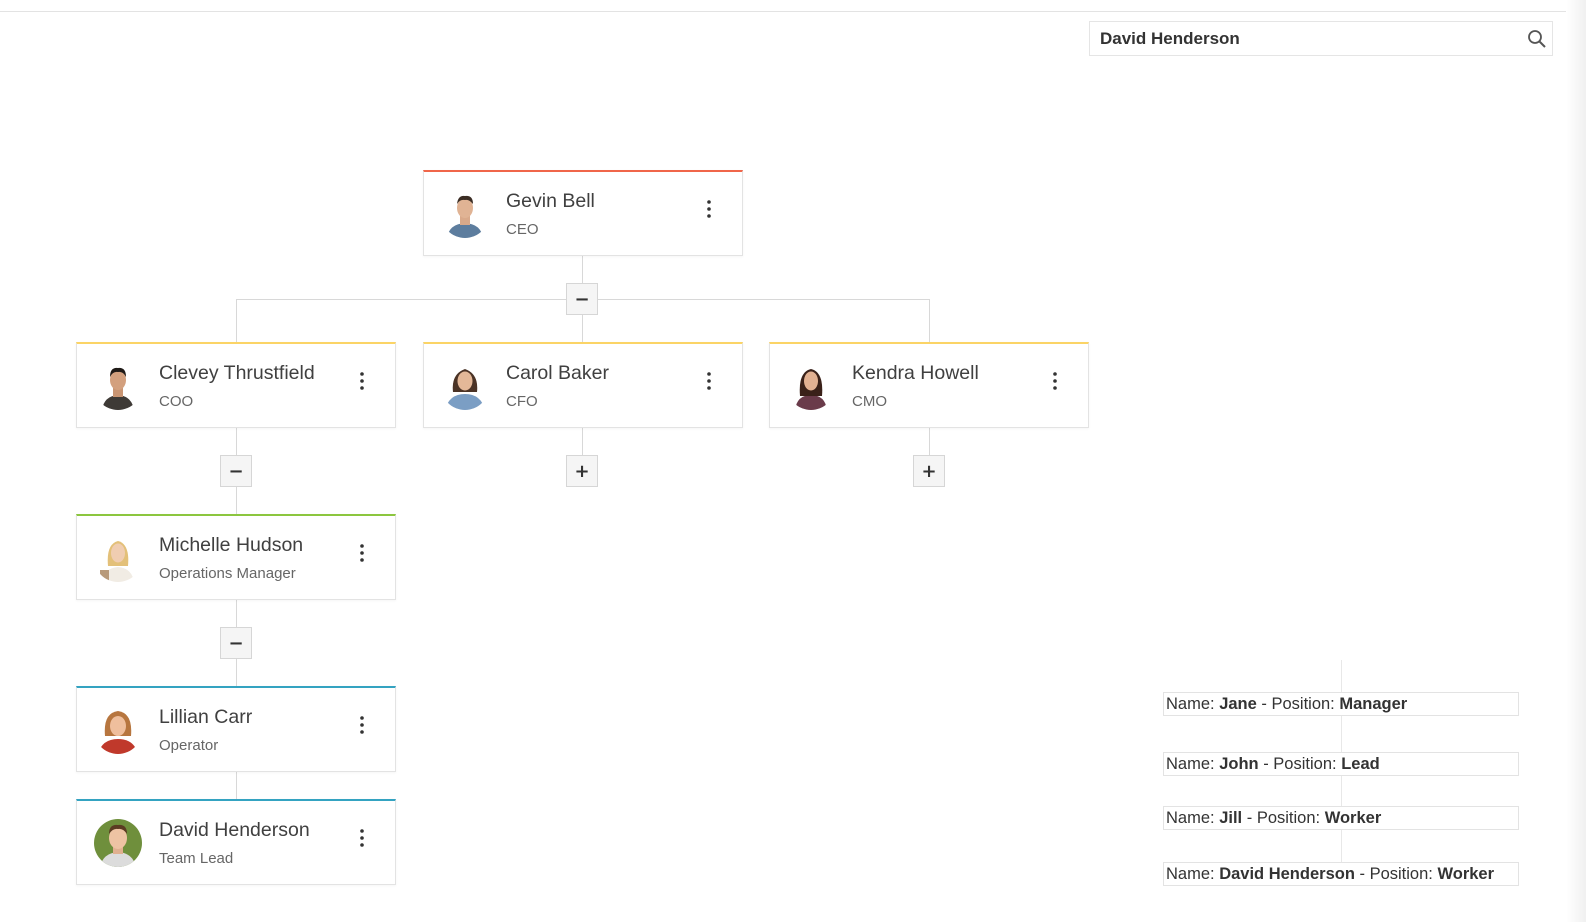 The height and width of the screenshot is (922, 1586). I want to click on info-row: Name: Jane - Position: Manager, so click(1341, 704).